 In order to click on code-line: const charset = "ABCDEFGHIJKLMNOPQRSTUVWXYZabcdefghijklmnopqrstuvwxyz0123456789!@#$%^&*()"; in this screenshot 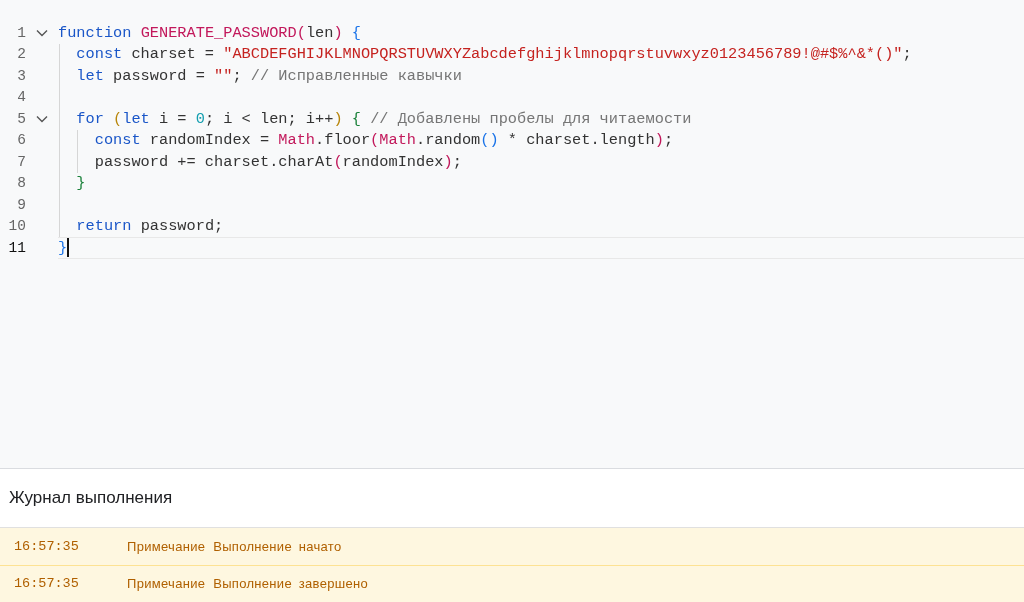, I will do `click(493, 54)`.